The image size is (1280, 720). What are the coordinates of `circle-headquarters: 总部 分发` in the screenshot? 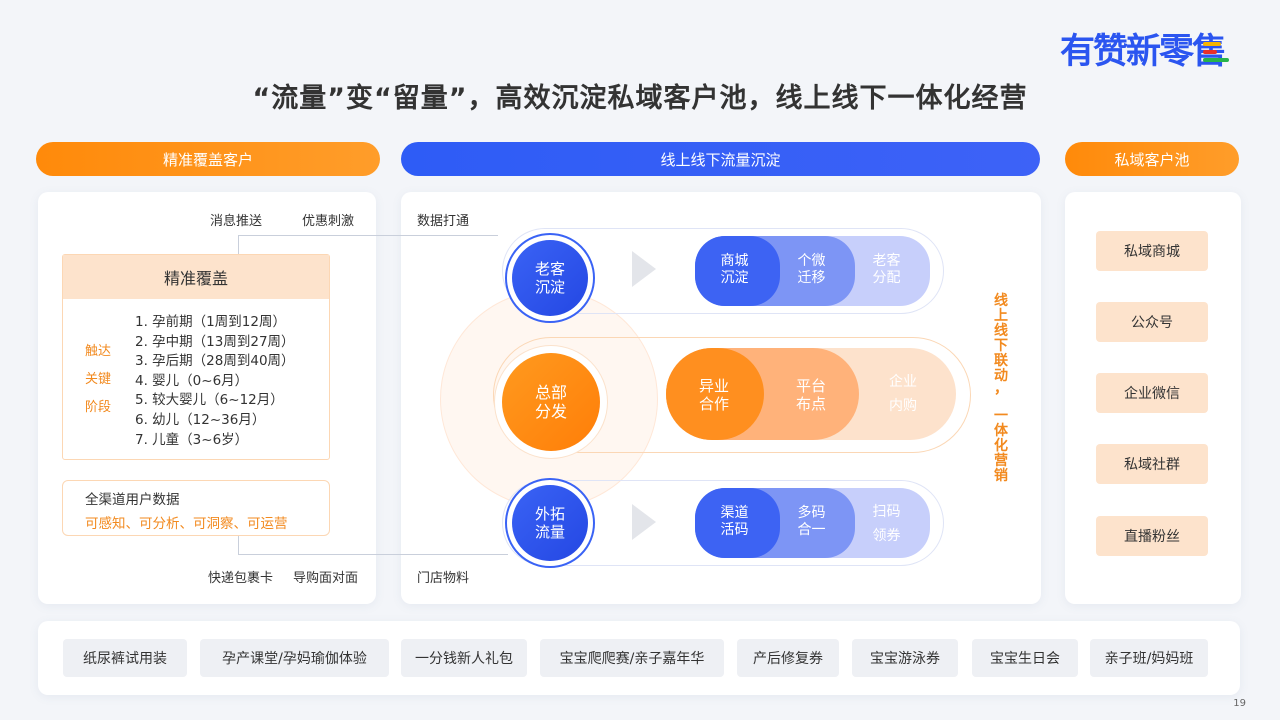 It's located at (551, 402).